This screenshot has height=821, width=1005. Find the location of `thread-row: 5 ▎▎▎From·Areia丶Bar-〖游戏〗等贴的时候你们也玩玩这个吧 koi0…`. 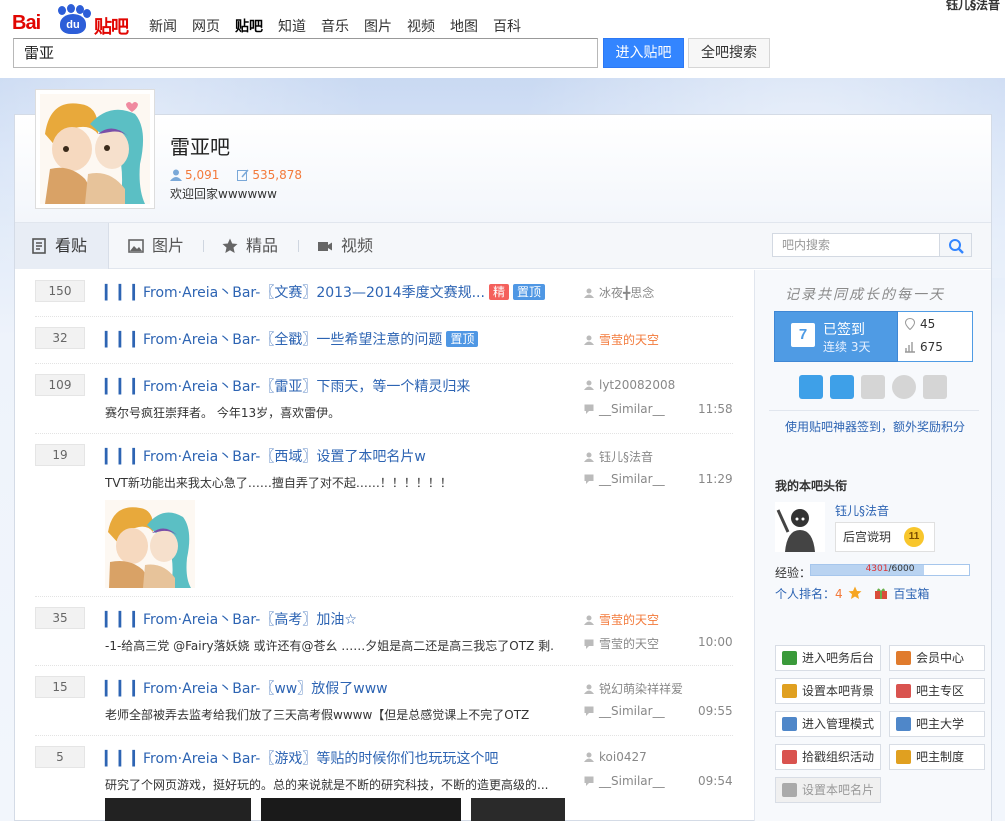

thread-row: 5 ▎▎▎From·Areia丶Bar-〖游戏〗等贴的时候你们也玩玩这个吧 koi0… is located at coordinates (384, 778).